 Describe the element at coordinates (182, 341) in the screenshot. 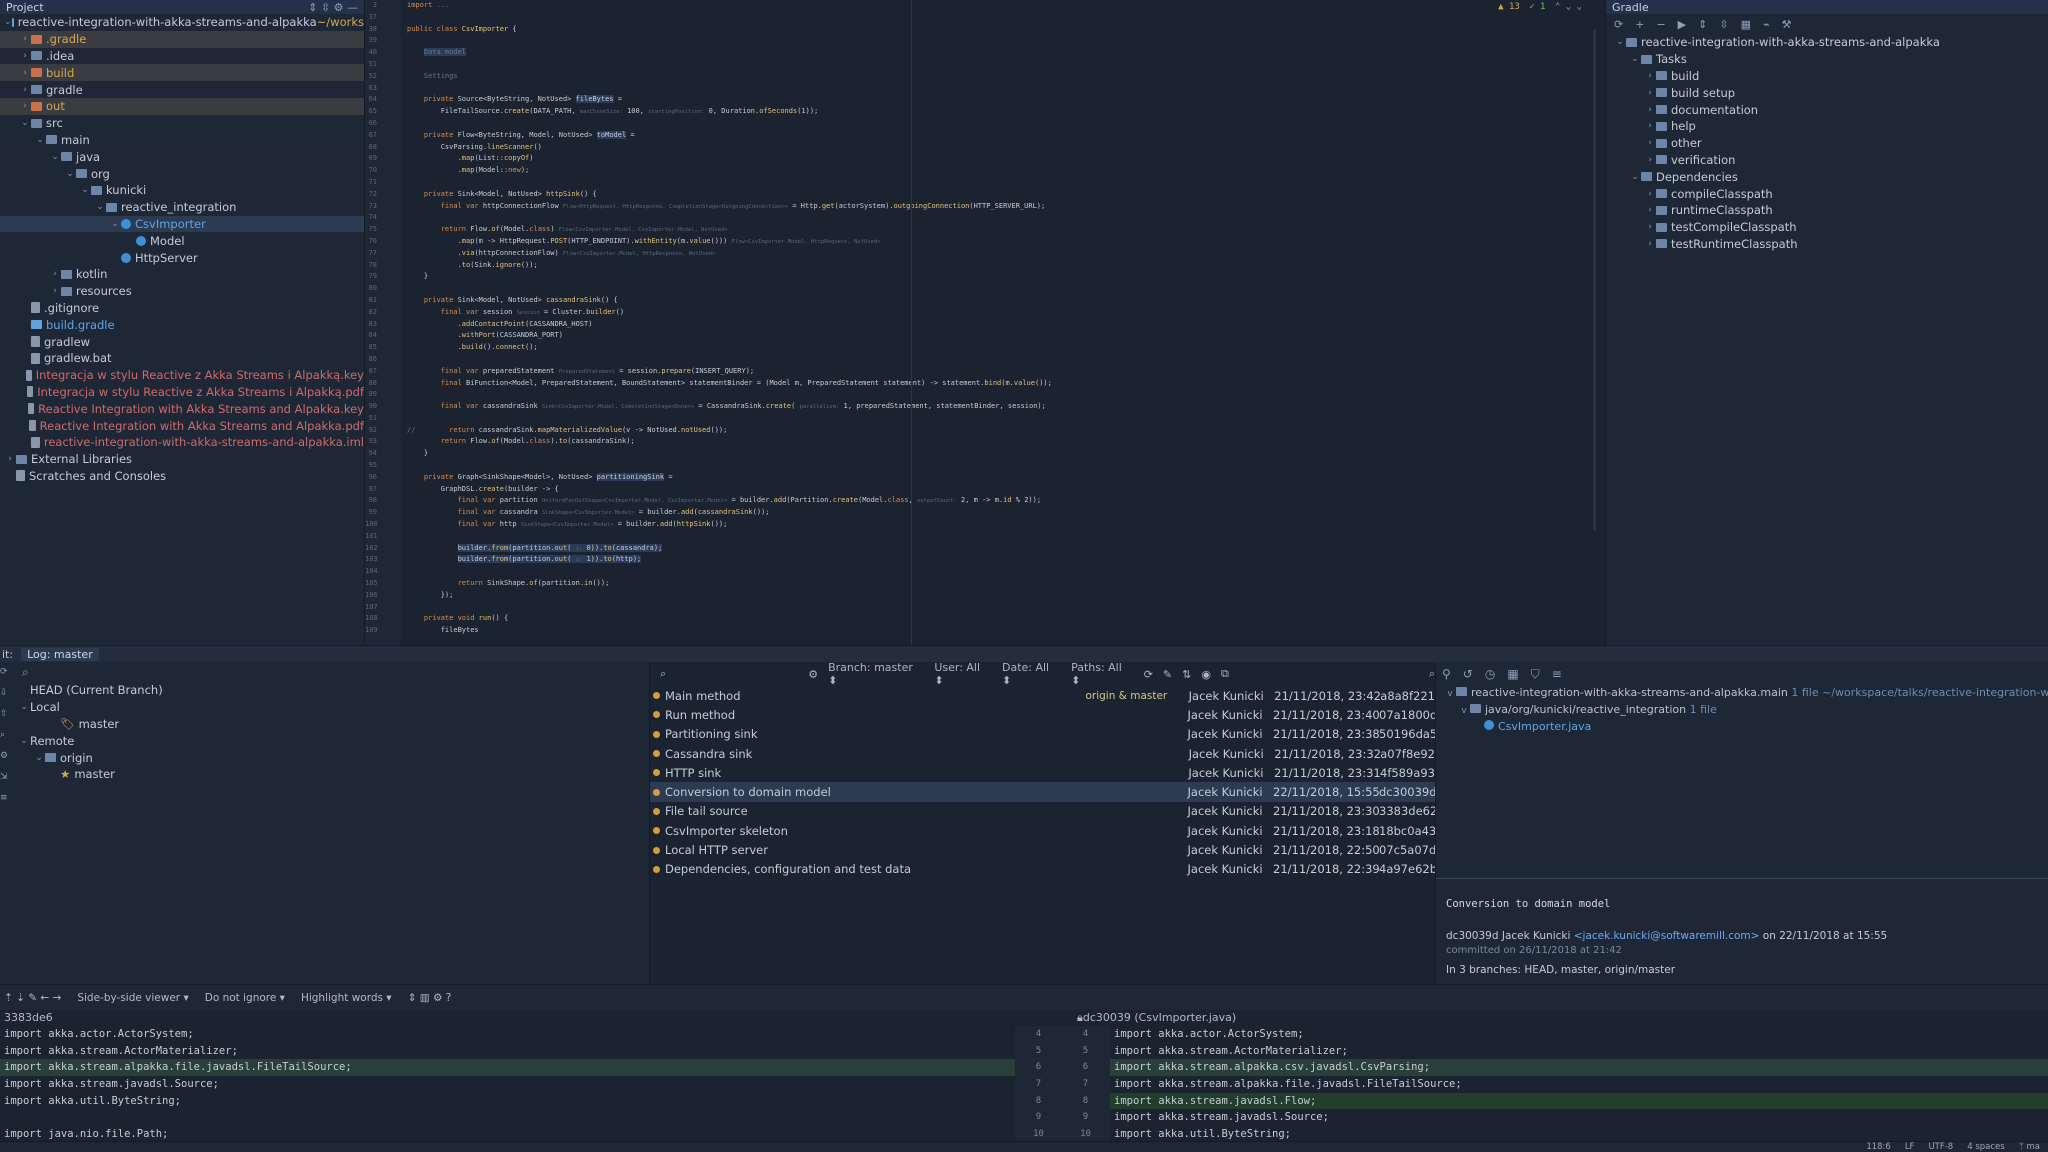

I see `project-tree-item: gradlew` at that location.